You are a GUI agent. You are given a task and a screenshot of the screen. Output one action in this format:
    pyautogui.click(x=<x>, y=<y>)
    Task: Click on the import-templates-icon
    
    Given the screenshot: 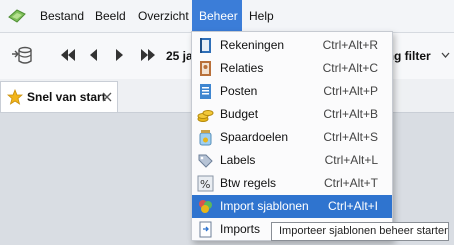 What is the action you would take?
    pyautogui.click(x=205, y=206)
    